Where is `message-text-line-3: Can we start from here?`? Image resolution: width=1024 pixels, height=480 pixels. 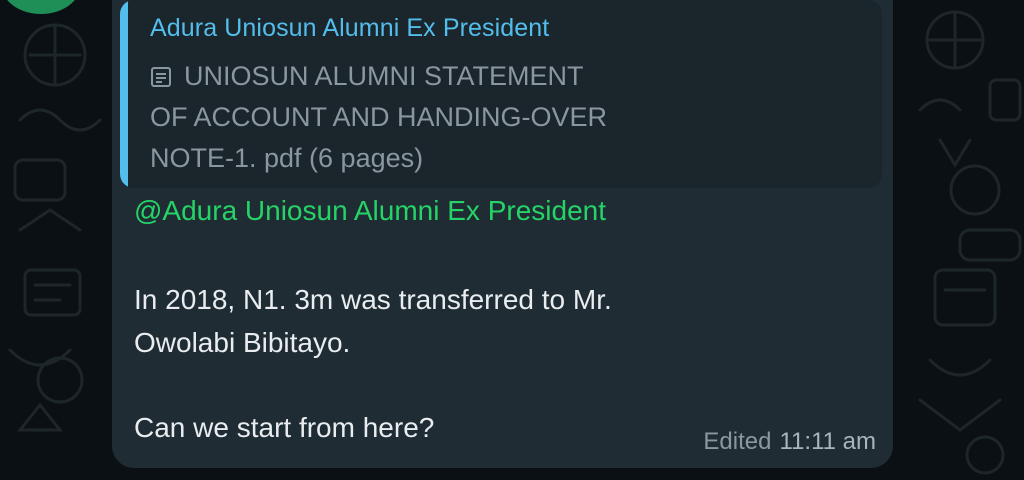 message-text-line-3: Can we start from here? is located at coordinates (284, 427).